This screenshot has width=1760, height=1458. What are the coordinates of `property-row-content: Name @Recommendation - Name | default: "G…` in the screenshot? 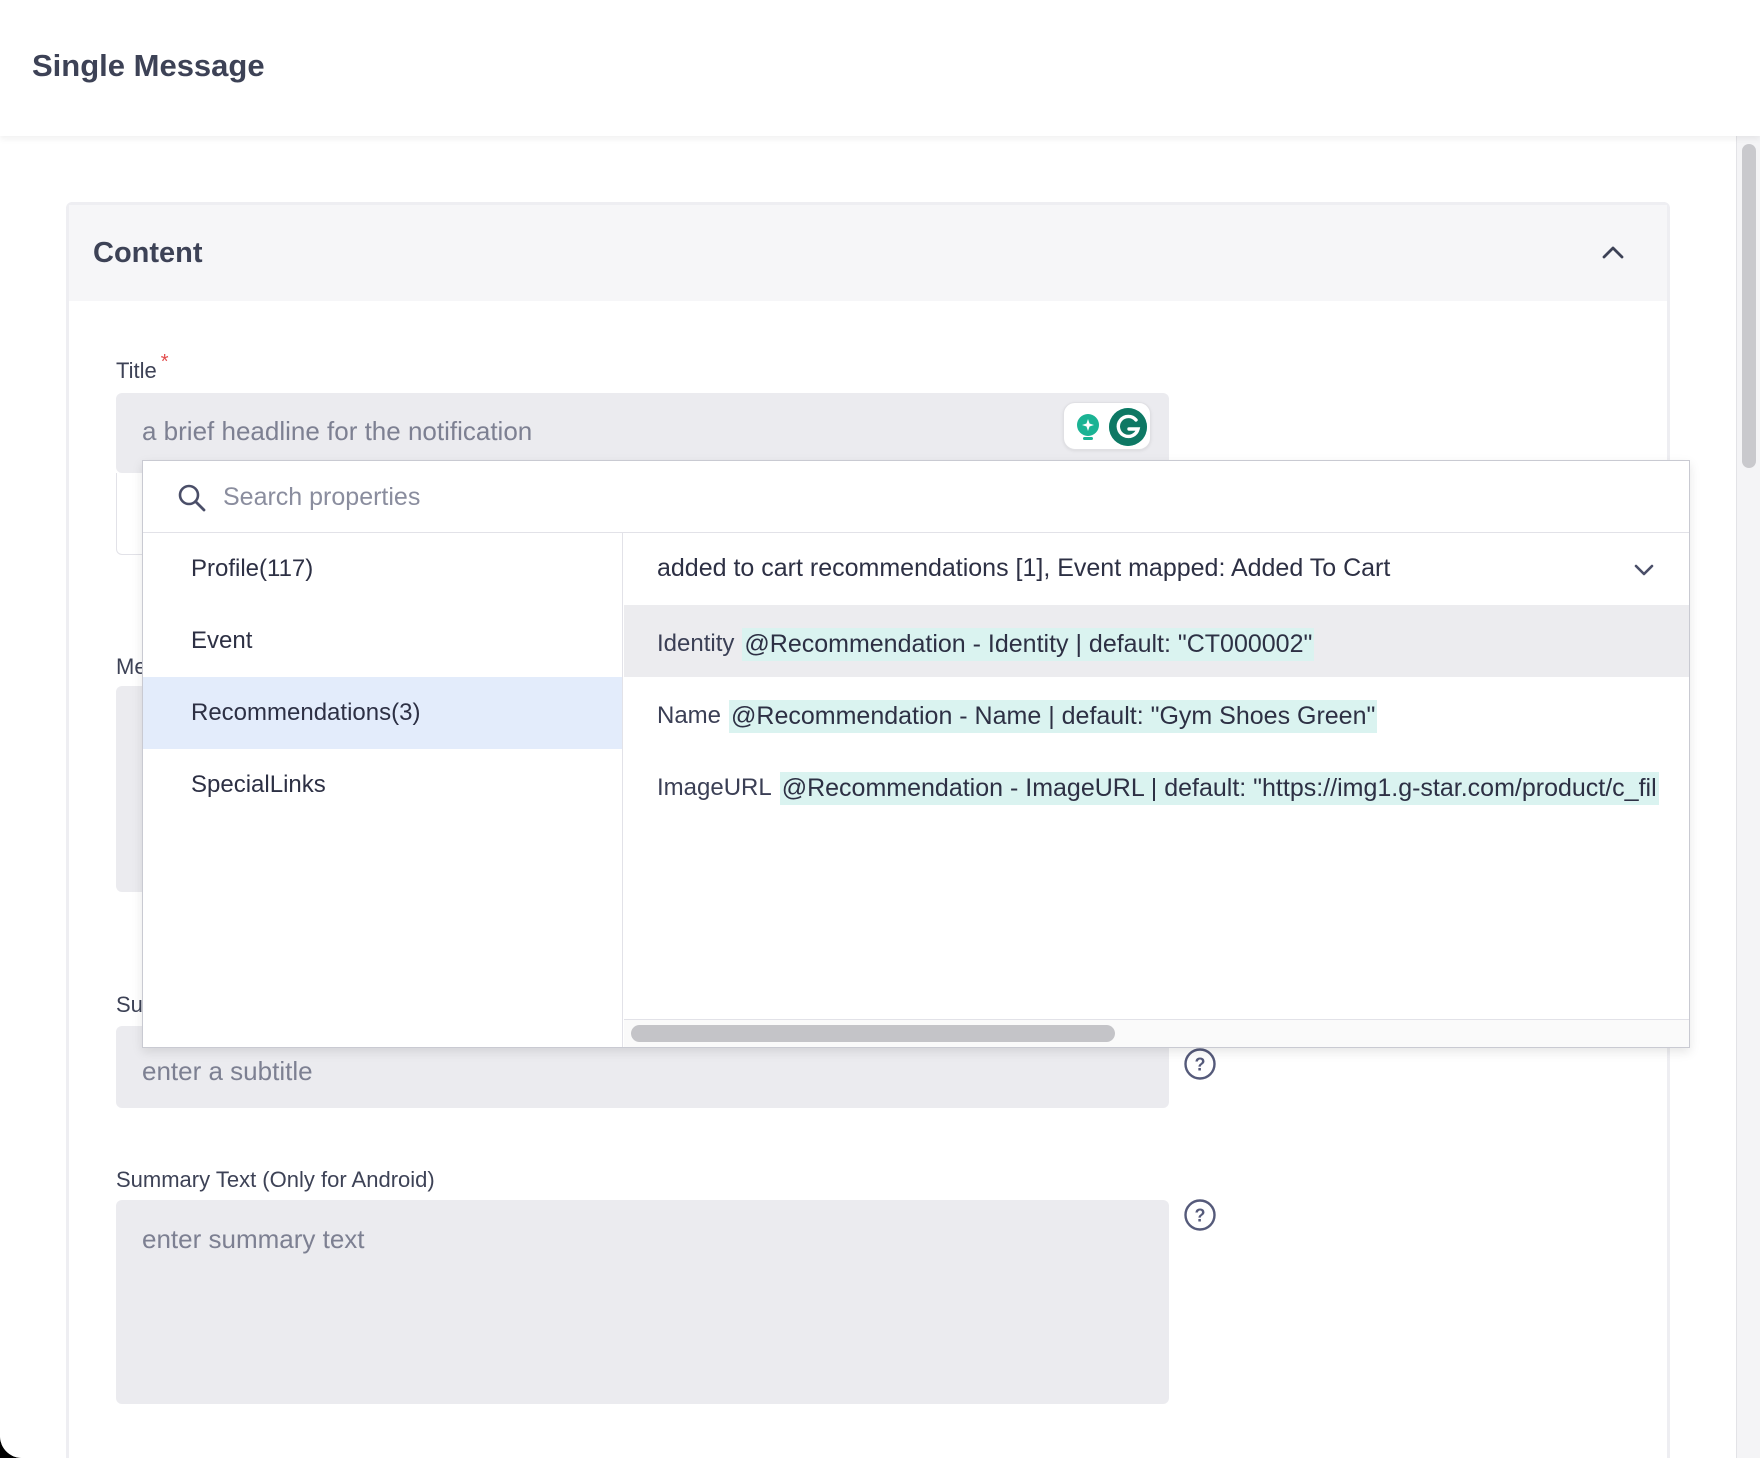 It's located at (1017, 716).